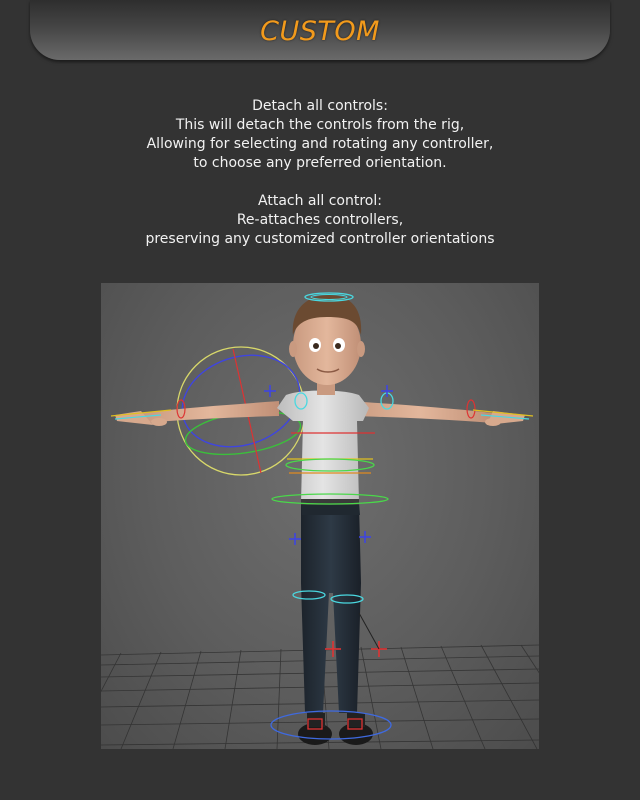  I want to click on detach-line: to choose any preferred orientation., so click(320, 163).